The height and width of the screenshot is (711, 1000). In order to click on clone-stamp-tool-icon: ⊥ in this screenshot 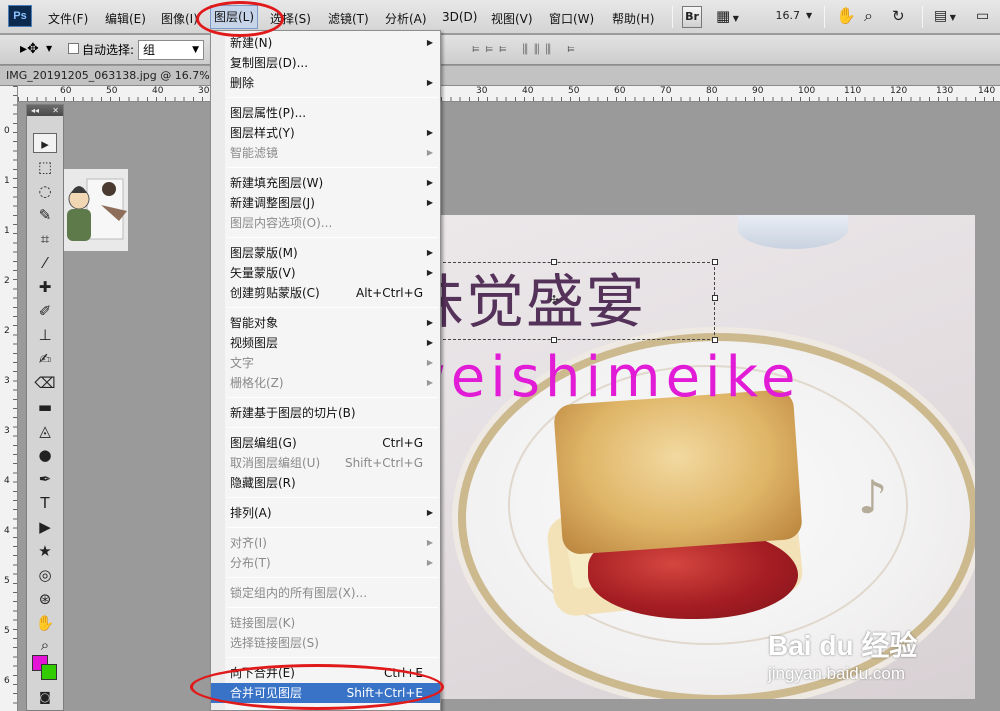, I will do `click(45, 335)`.